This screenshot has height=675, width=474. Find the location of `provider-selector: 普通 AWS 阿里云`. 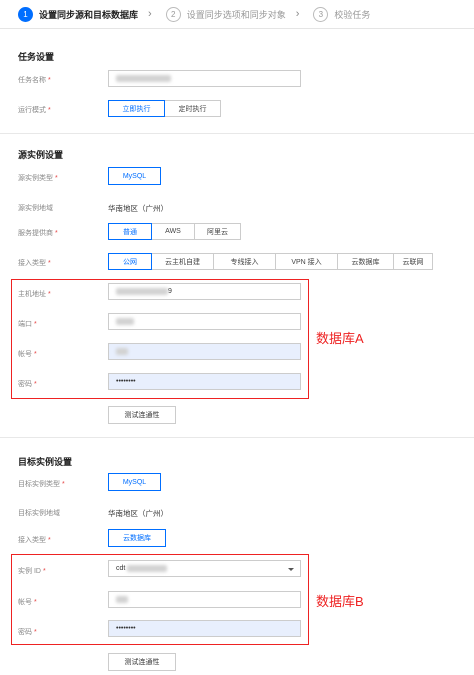

provider-selector: 普通 AWS 阿里云 is located at coordinates (174, 231).